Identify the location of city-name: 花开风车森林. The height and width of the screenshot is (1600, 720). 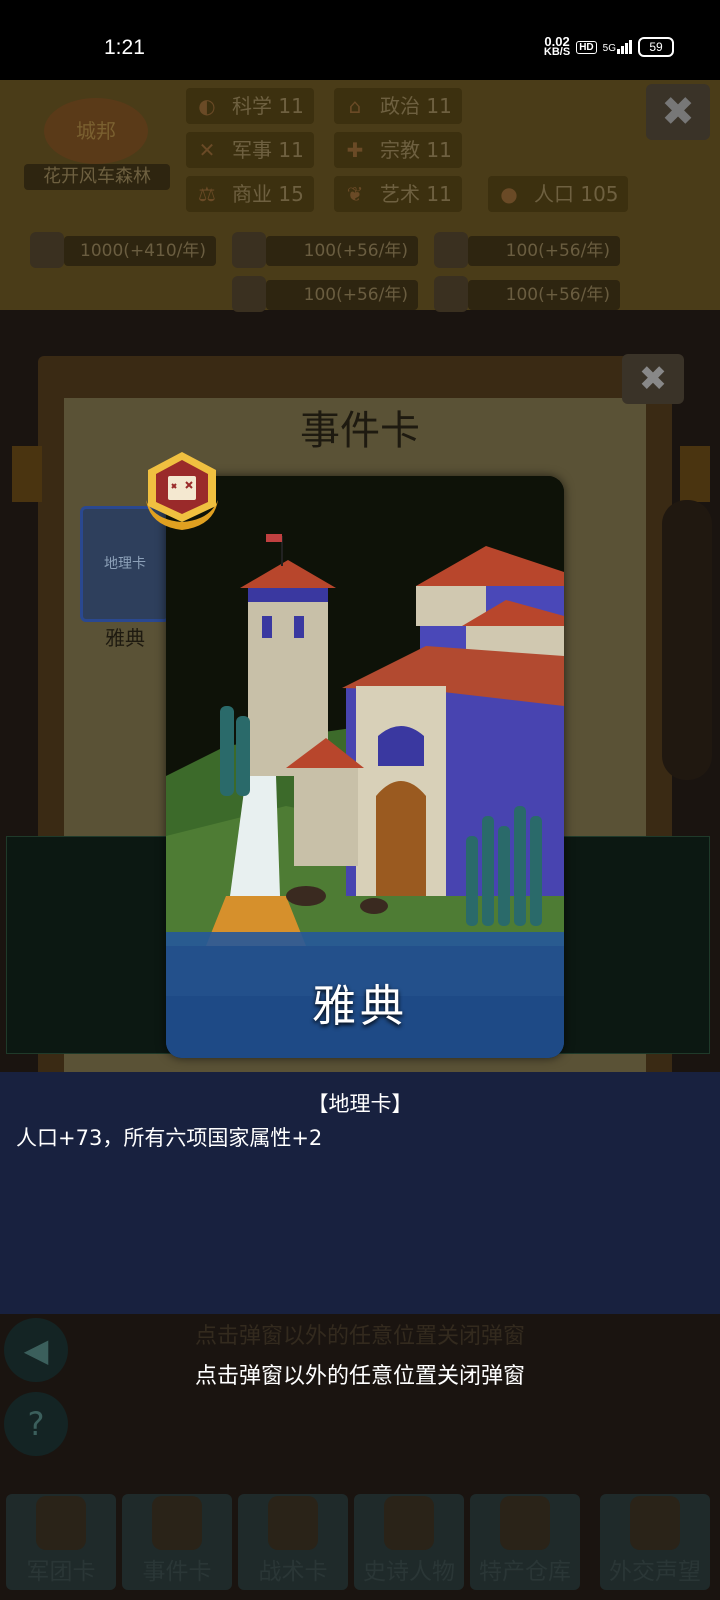
(97, 177).